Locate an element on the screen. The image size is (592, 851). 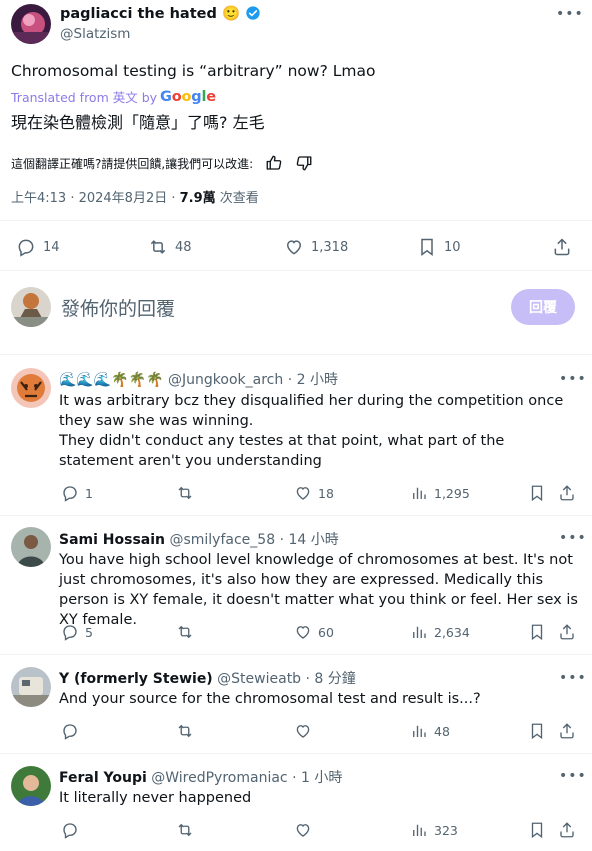
my-avatar is located at coordinates (31, 307).